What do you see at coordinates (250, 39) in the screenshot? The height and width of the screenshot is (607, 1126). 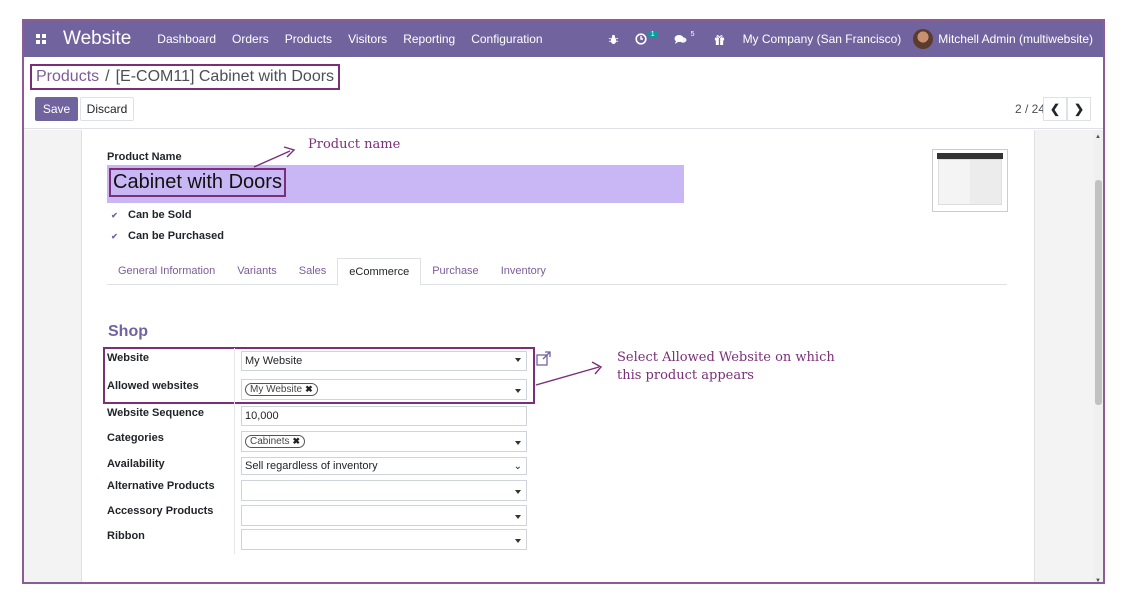 I see `menu-orders: Orders` at bounding box center [250, 39].